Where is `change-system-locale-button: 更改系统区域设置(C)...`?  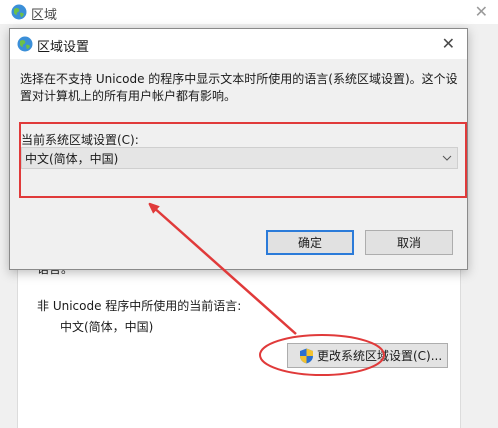
change-system-locale-button: 更改系统区域设置(C)... is located at coordinates (367, 355).